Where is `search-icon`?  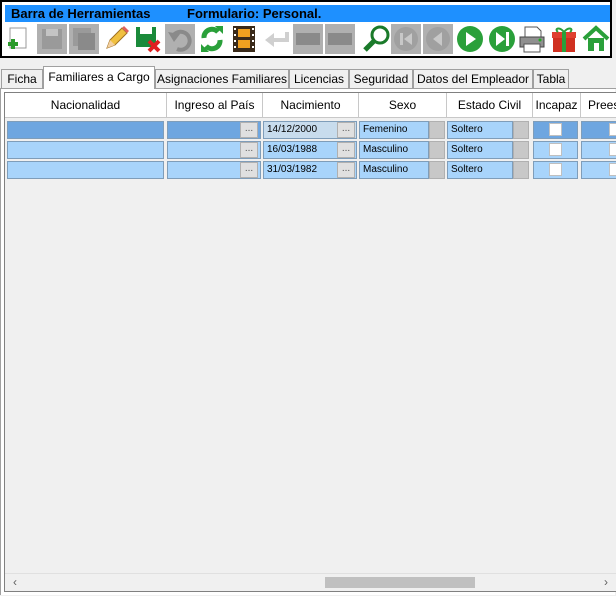
search-icon is located at coordinates (377, 39).